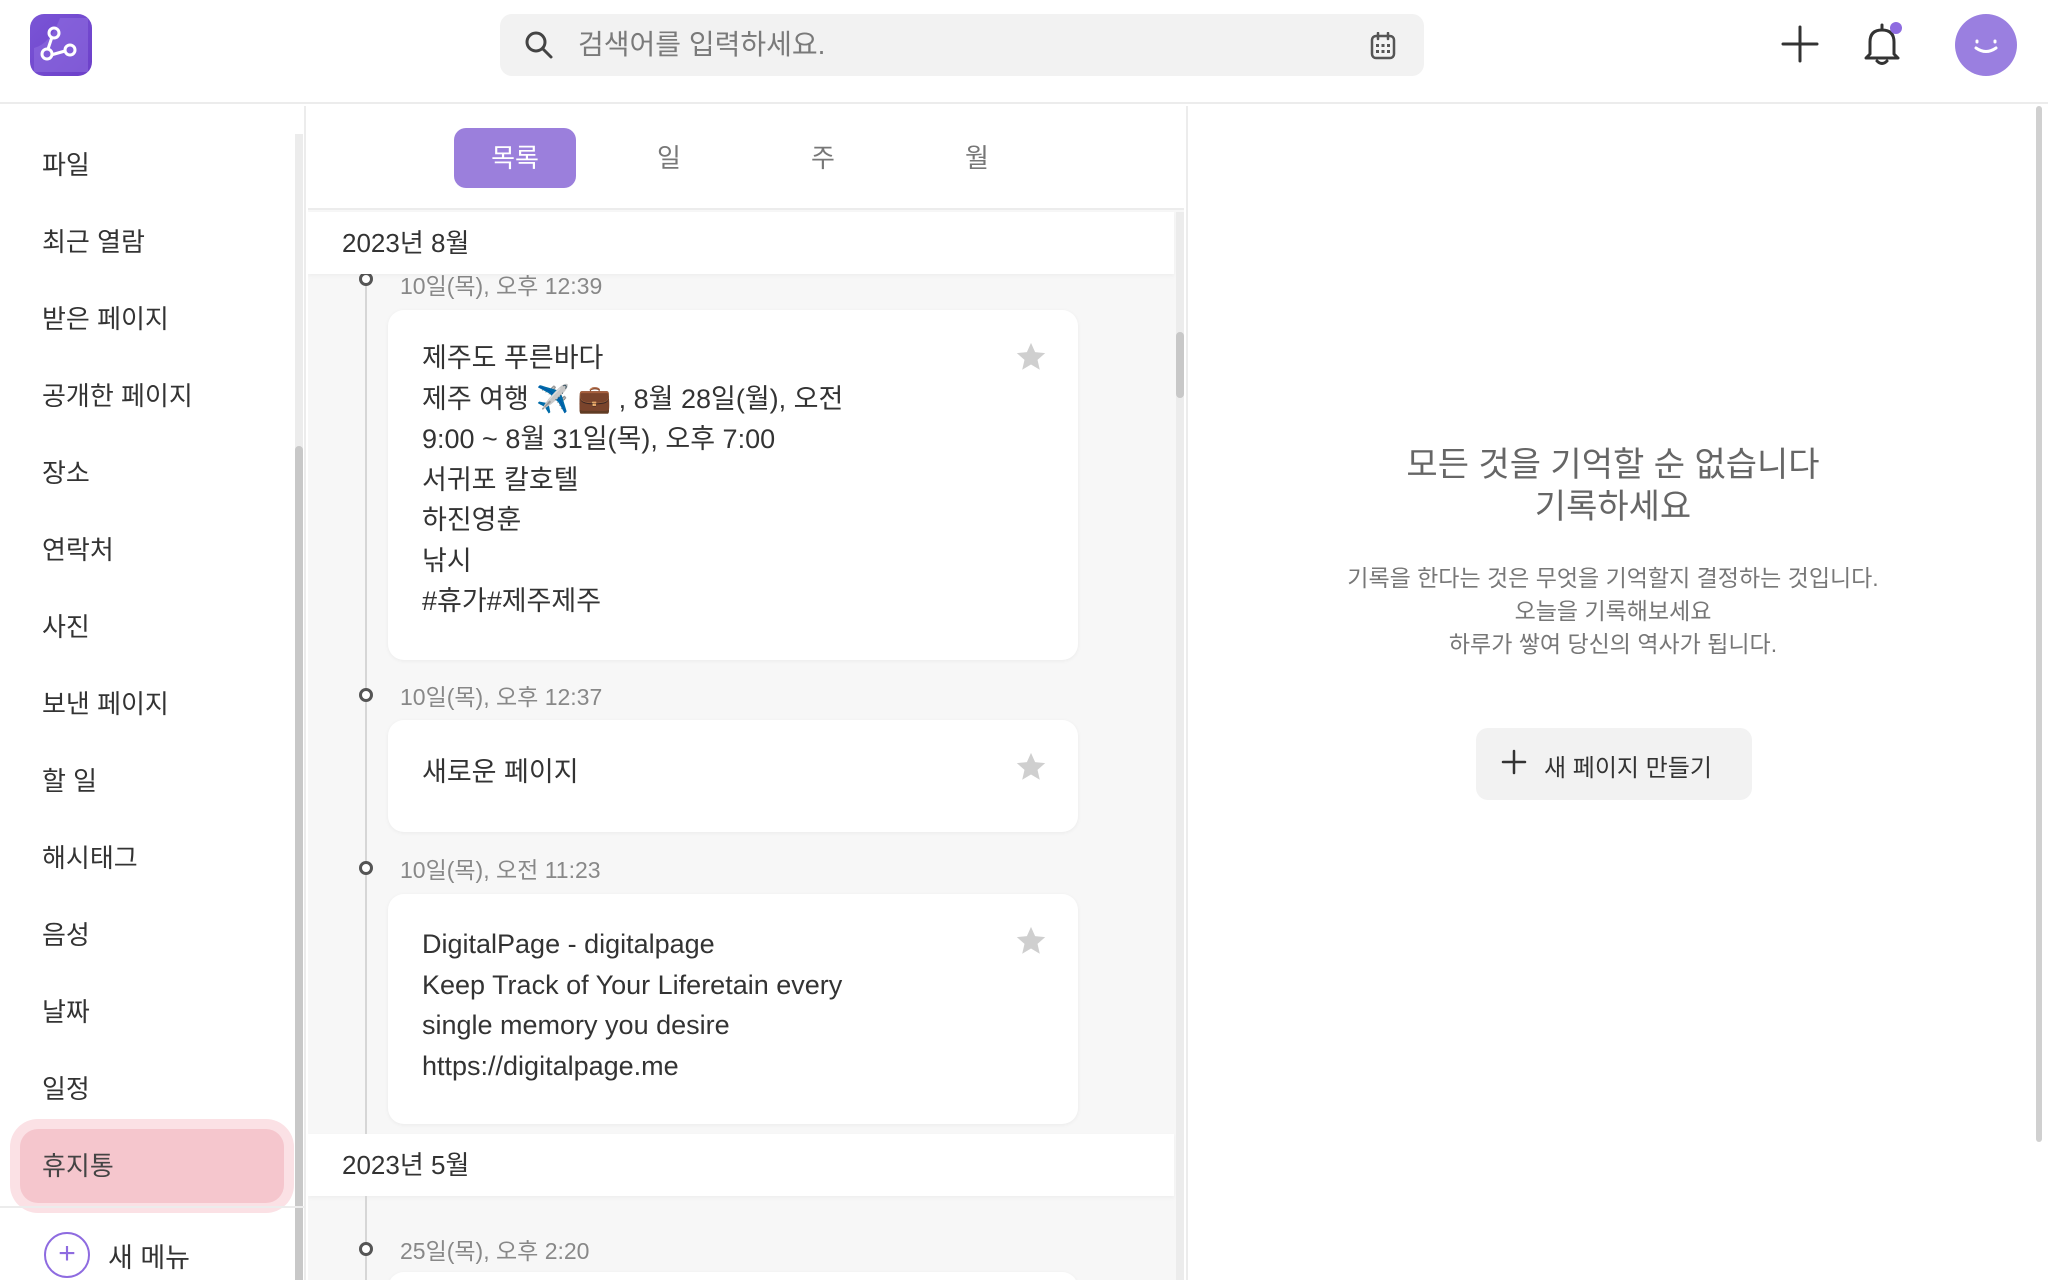 This screenshot has height=1280, width=2048. Describe the element at coordinates (1882, 44) in the screenshot. I see `notification-button` at that location.